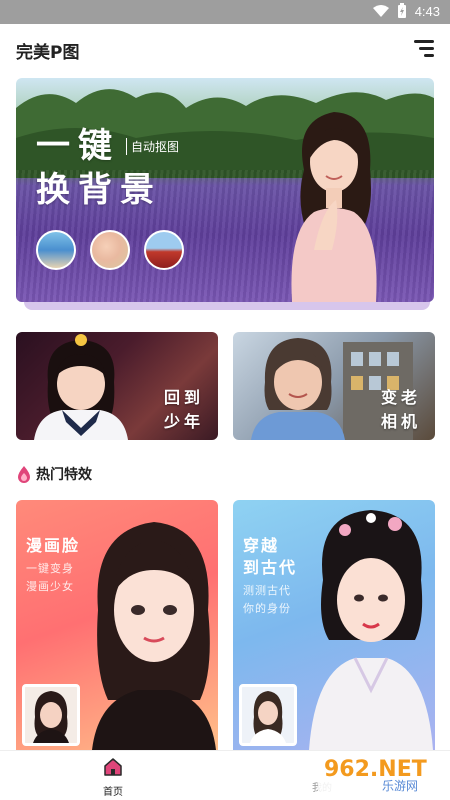  Describe the element at coordinates (113, 777) in the screenshot. I see `nav-home: 首页` at that location.